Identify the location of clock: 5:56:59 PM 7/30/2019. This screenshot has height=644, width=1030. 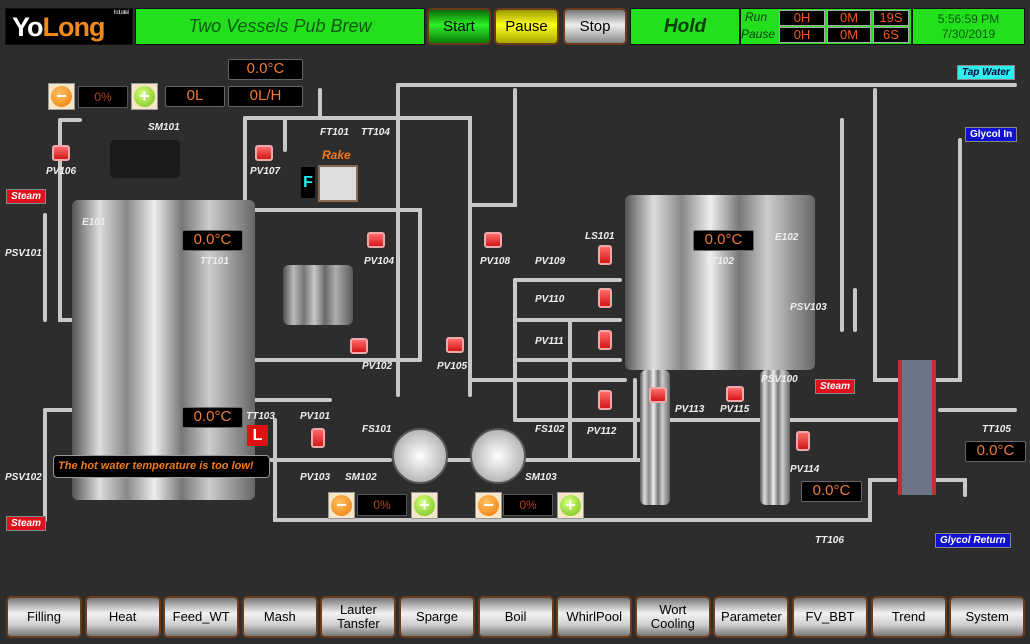
(968, 26).